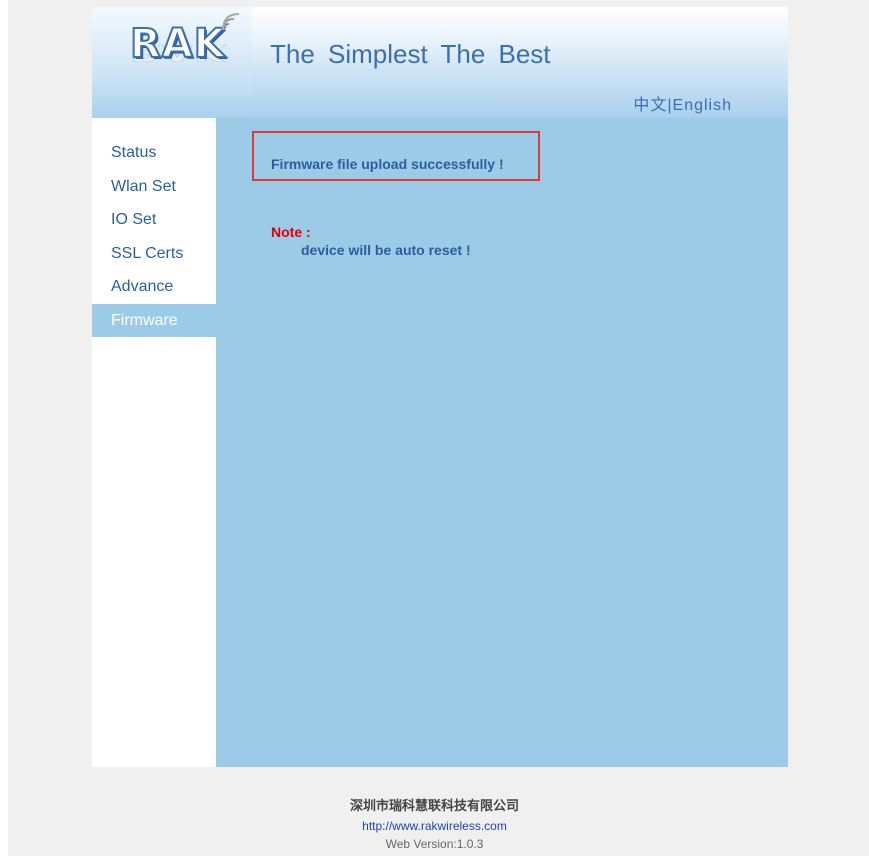  What do you see at coordinates (154, 254) in the screenshot?
I see `sidebar-item-ssl-certs: SSL Certs` at bounding box center [154, 254].